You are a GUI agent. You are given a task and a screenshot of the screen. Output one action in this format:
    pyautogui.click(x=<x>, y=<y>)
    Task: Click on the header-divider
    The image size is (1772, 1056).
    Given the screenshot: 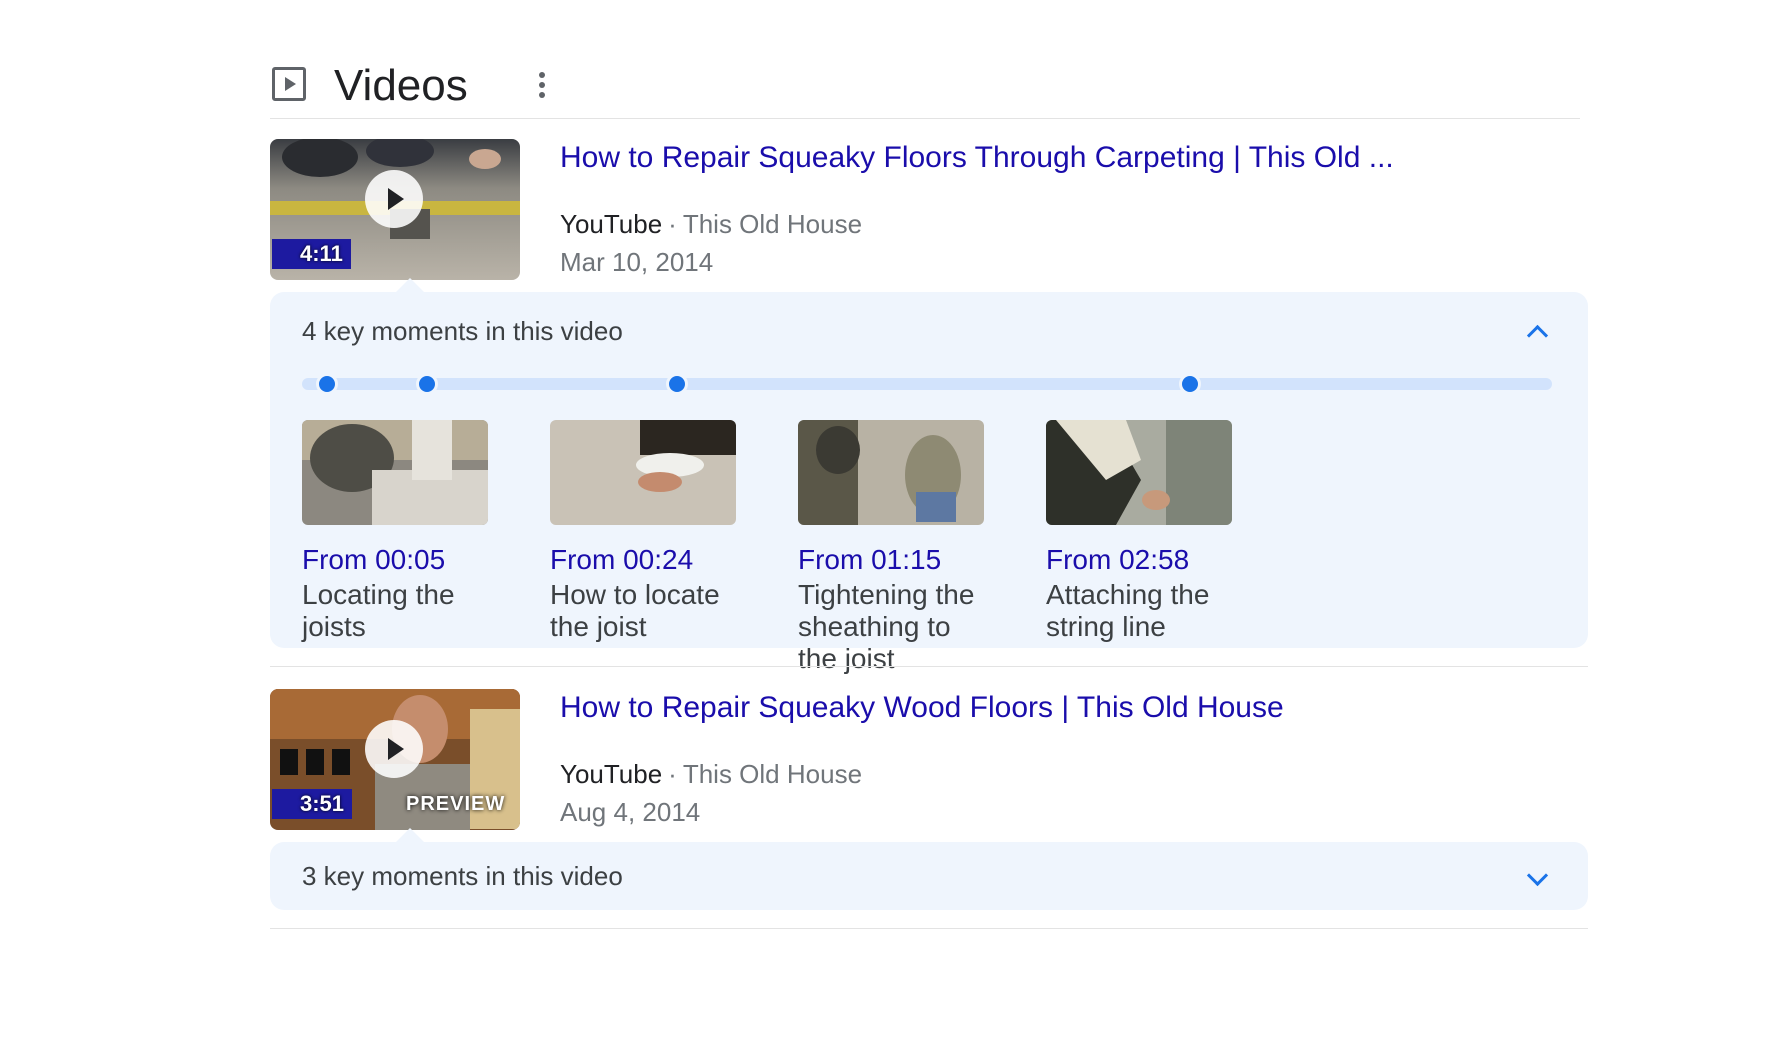 What is the action you would take?
    pyautogui.click(x=925, y=118)
    